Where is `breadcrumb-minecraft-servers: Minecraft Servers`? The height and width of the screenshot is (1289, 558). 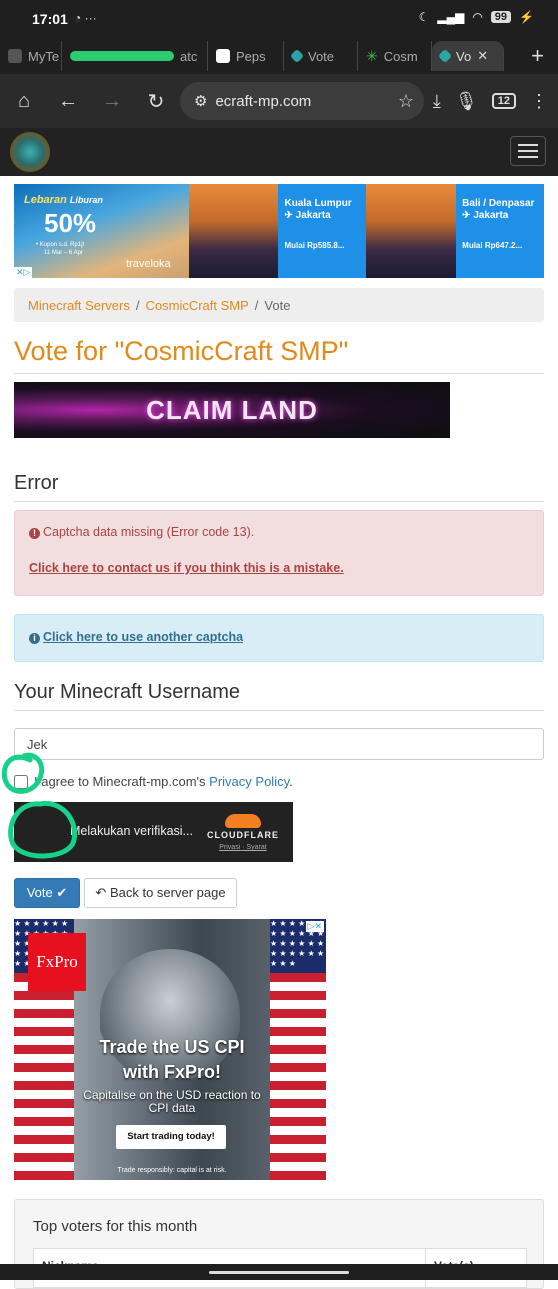 breadcrumb-minecraft-servers: Minecraft Servers is located at coordinates (79, 305).